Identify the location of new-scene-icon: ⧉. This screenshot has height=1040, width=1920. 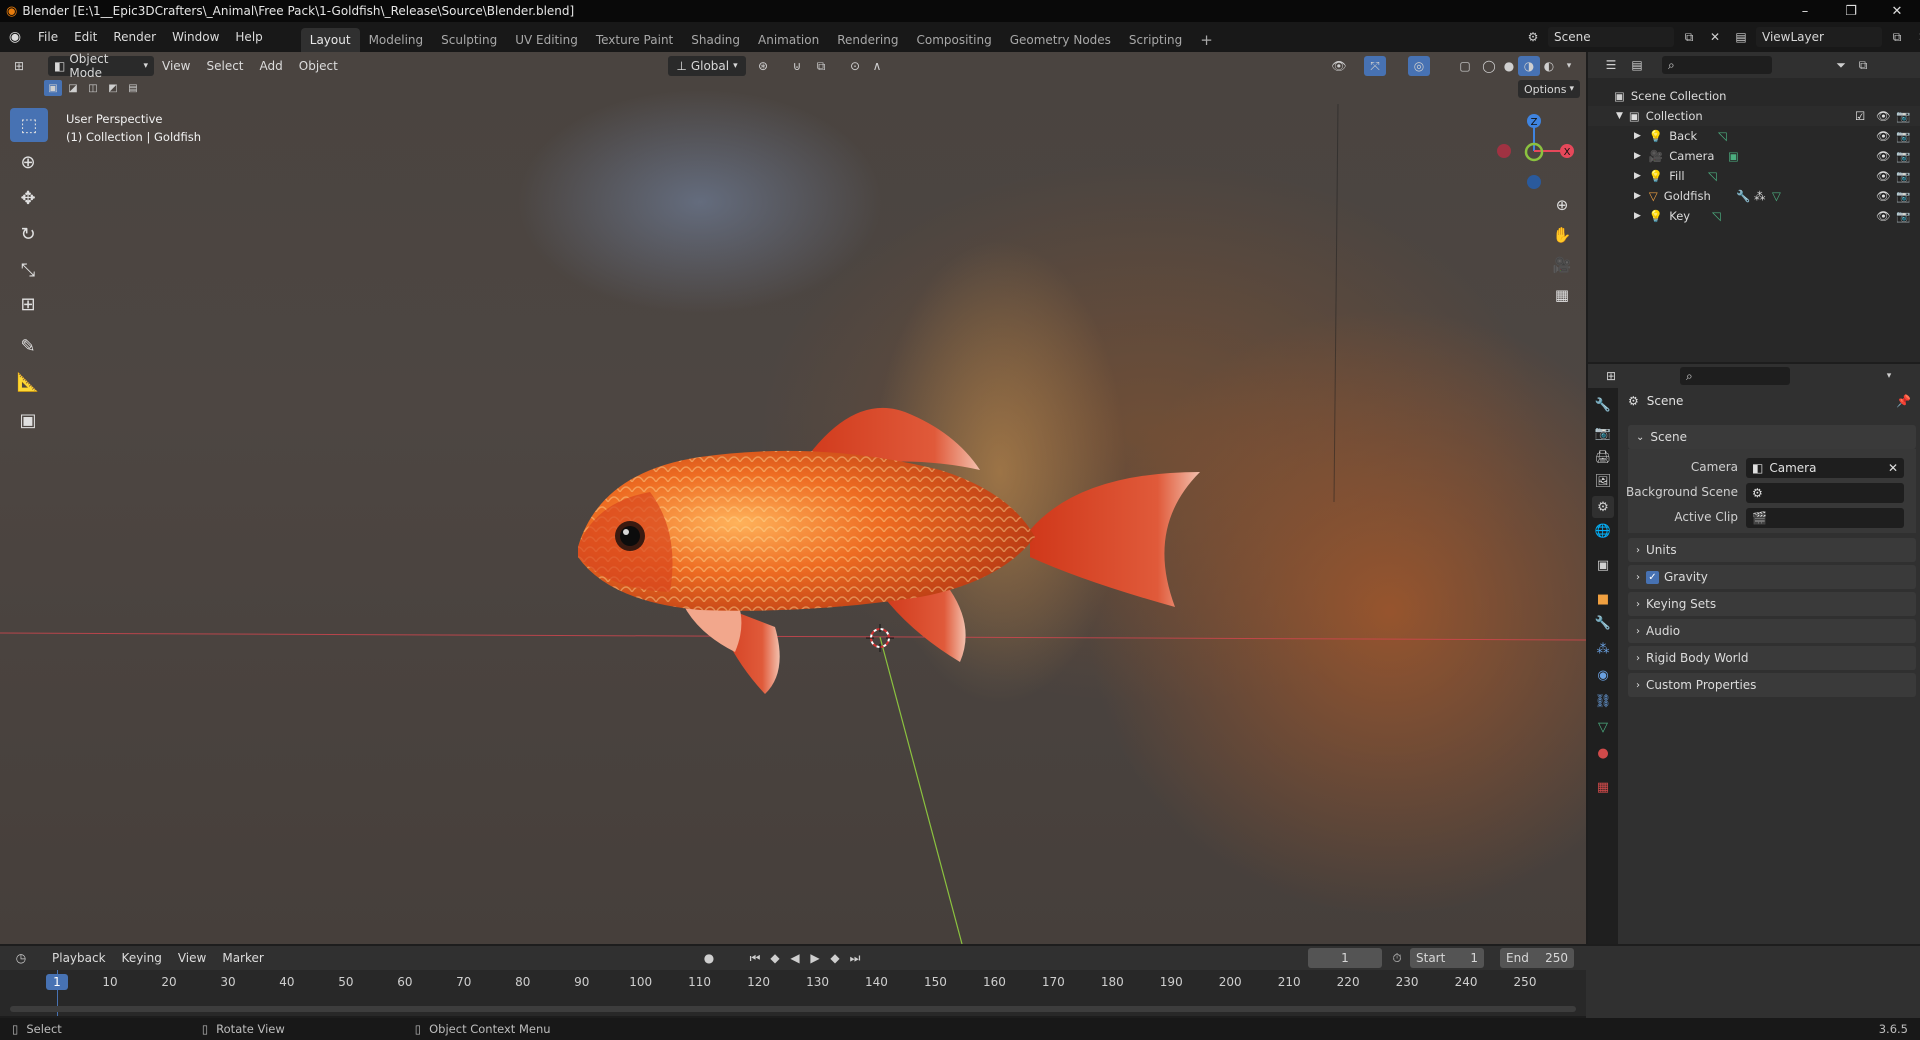
(1689, 37).